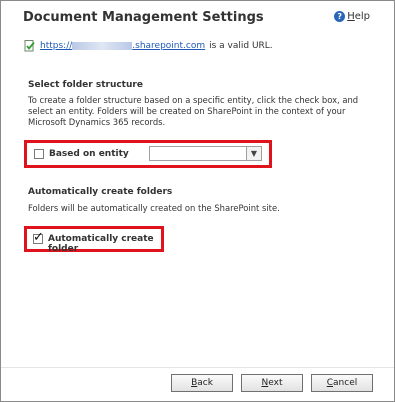  What do you see at coordinates (241, 46) in the screenshot?
I see `url-valid-message: is a valid URL.` at bounding box center [241, 46].